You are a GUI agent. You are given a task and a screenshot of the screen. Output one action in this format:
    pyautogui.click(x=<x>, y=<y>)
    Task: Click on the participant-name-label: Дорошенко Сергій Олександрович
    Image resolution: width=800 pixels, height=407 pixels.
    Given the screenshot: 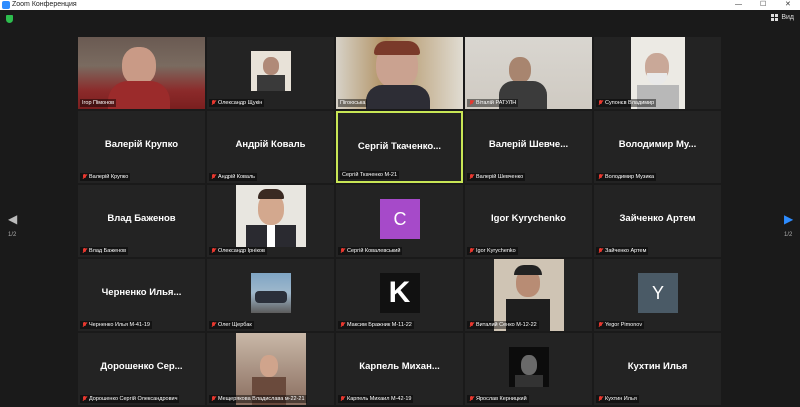 What is the action you would take?
    pyautogui.click(x=130, y=399)
    